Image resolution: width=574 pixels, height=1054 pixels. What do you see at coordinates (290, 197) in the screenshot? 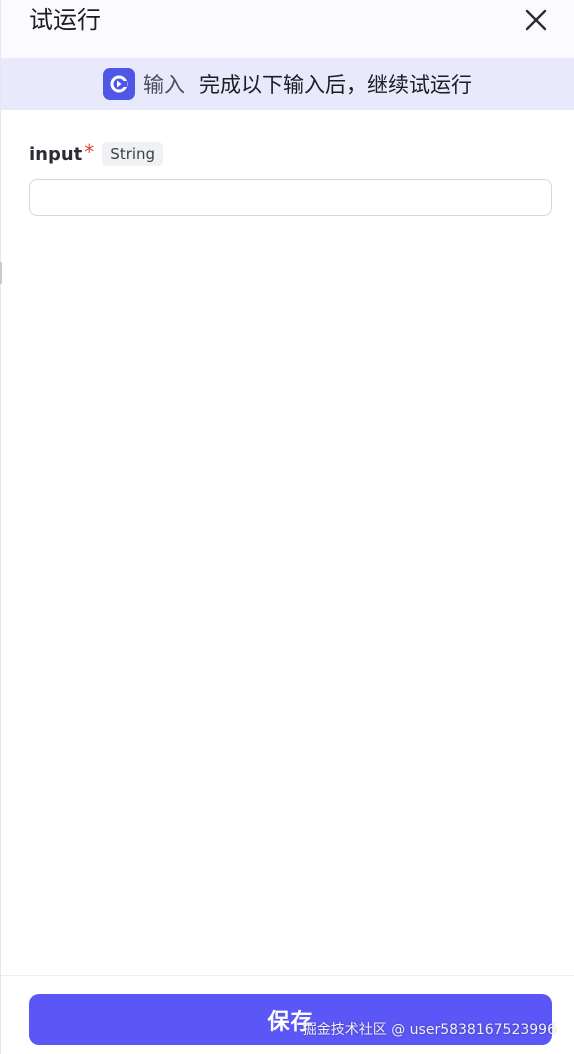
I see `input-field` at bounding box center [290, 197].